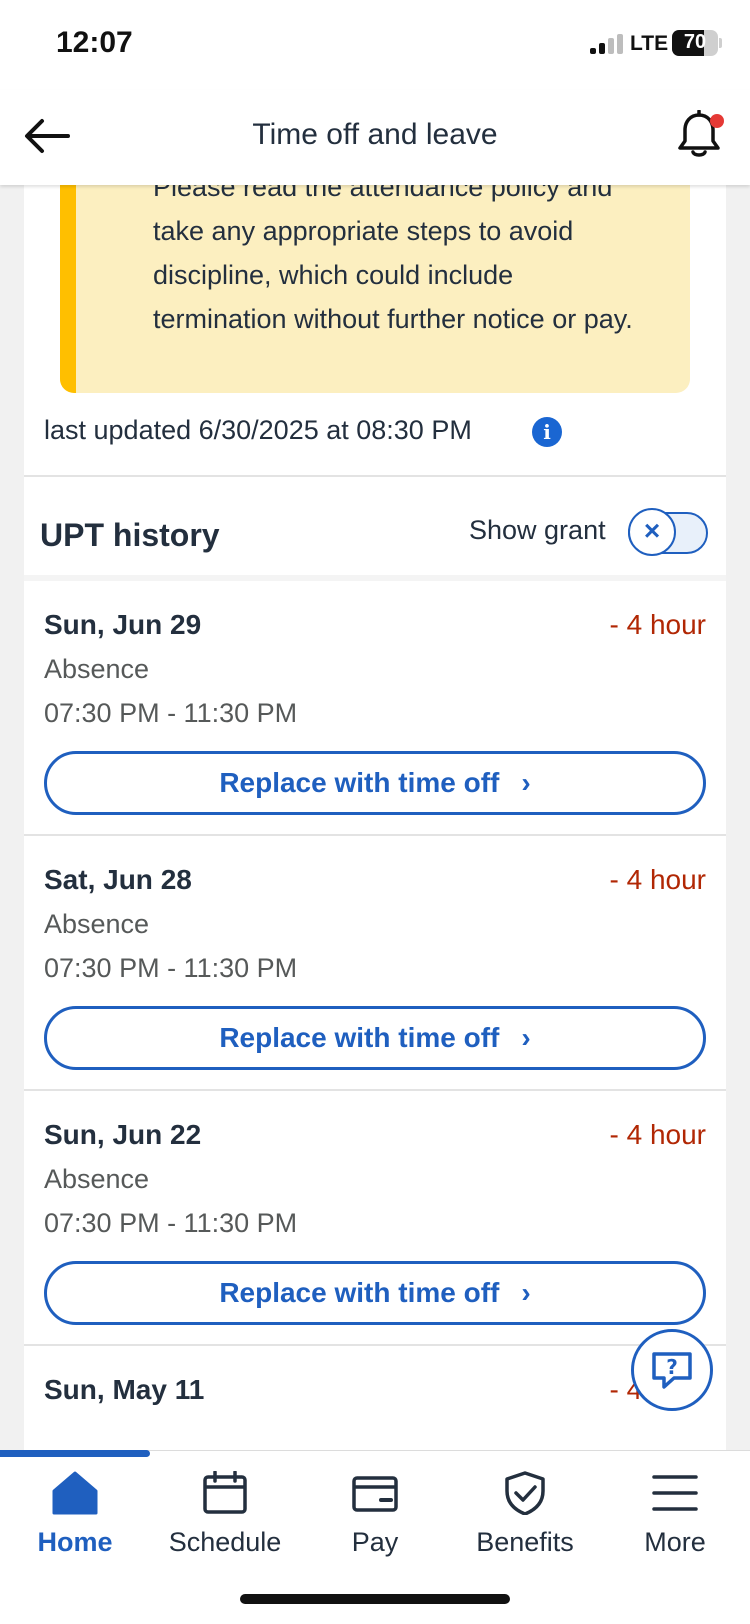 The image size is (750, 1624). Describe the element at coordinates (123, 624) in the screenshot. I see `entry-date: Sun, Jun 29` at that location.